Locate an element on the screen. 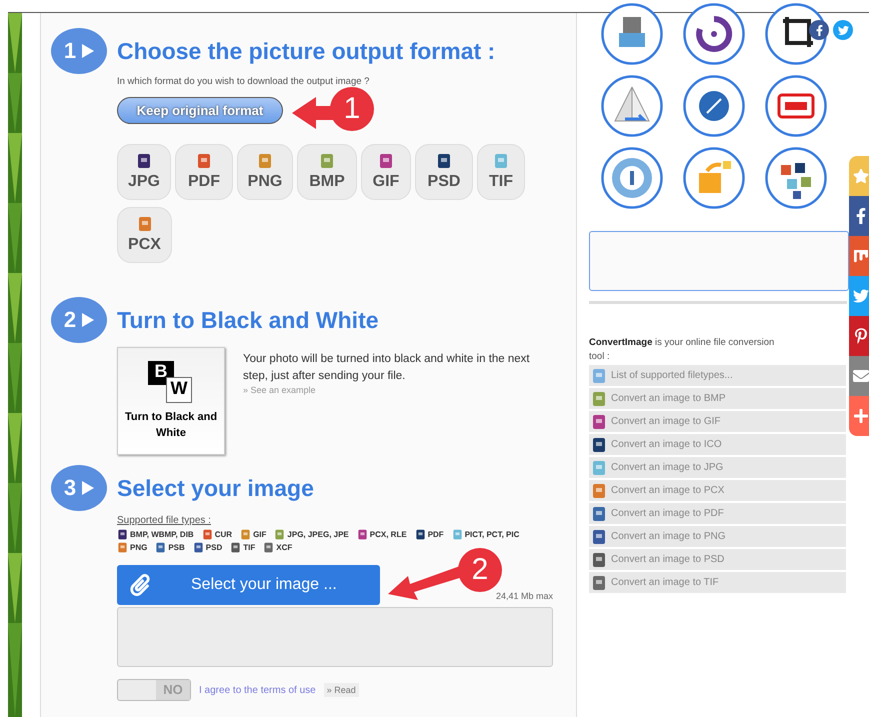 This screenshot has height=717, width=869. file-type-label: PSB is located at coordinates (176, 547).